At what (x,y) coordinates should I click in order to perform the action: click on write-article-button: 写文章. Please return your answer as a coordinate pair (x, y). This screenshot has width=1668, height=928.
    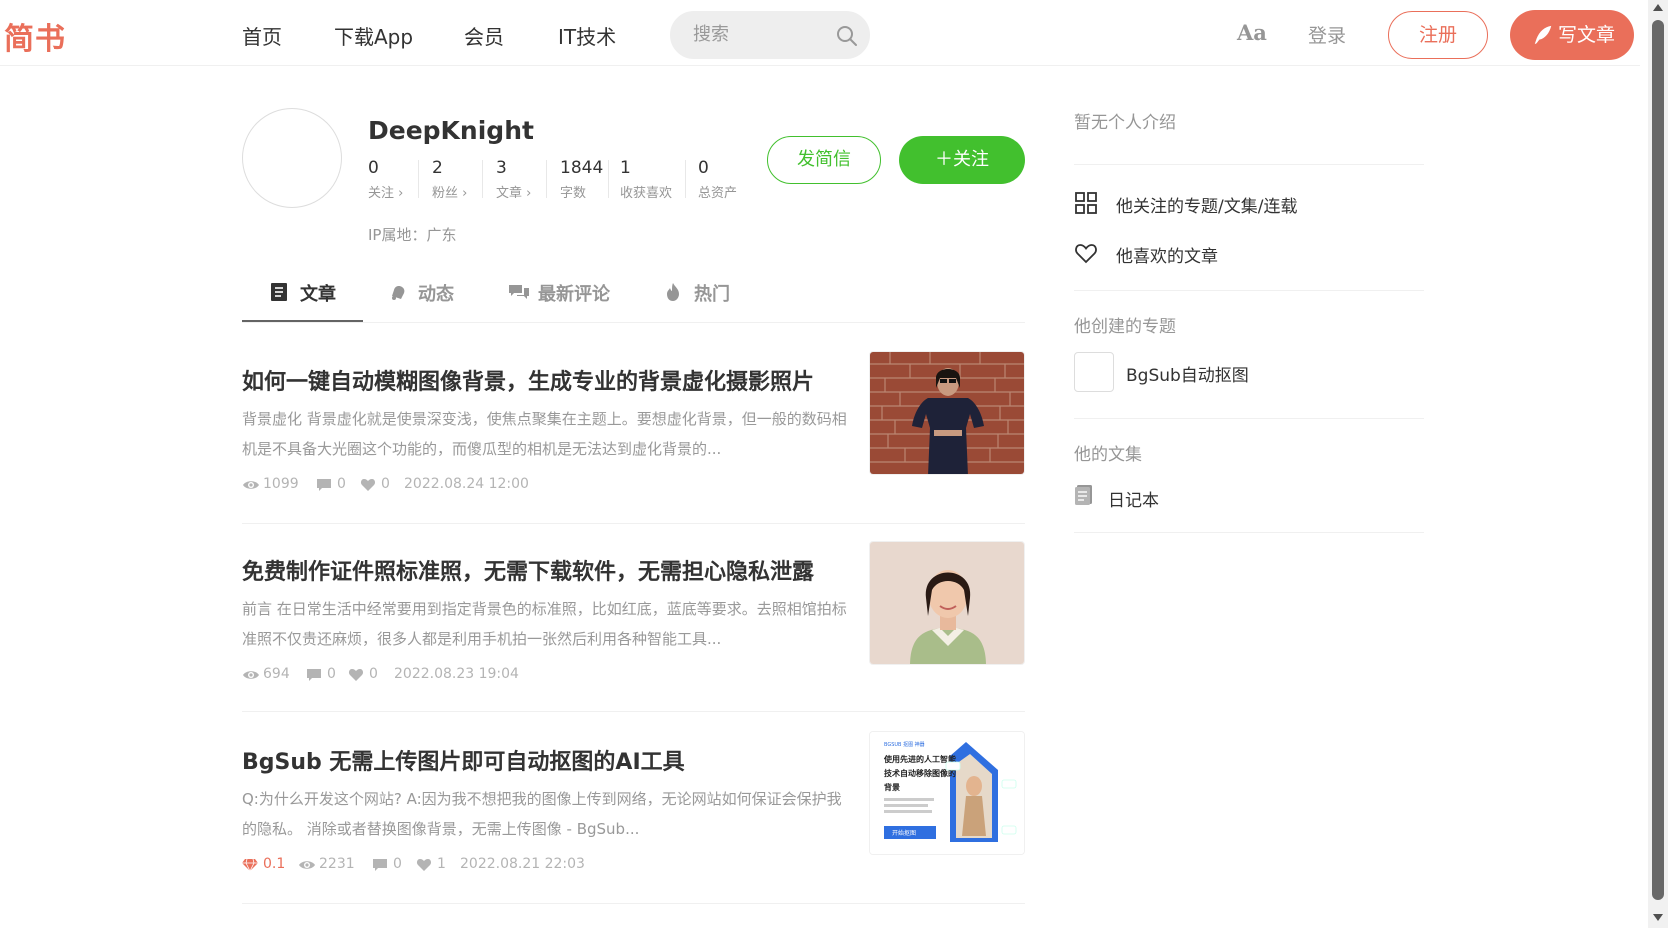
    Looking at the image, I should click on (1572, 35).